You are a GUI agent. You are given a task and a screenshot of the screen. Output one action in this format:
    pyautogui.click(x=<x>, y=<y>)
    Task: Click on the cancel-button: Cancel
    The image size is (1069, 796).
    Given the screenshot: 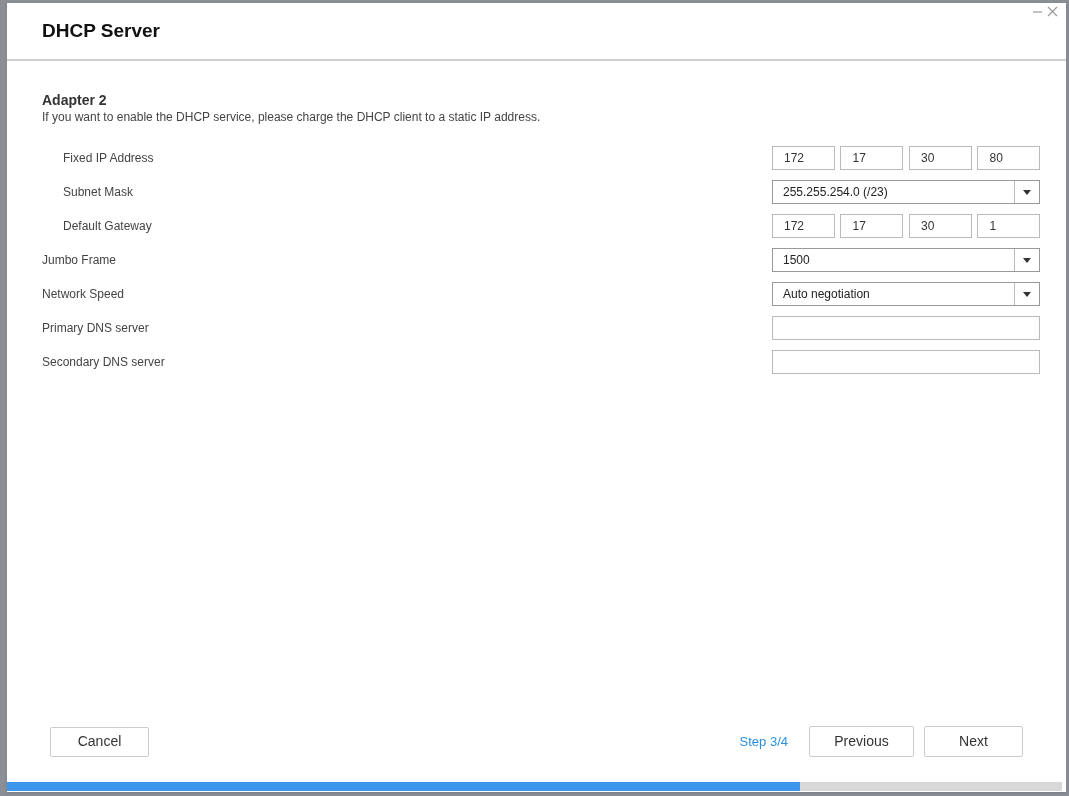 What is the action you would take?
    pyautogui.click(x=99, y=741)
    